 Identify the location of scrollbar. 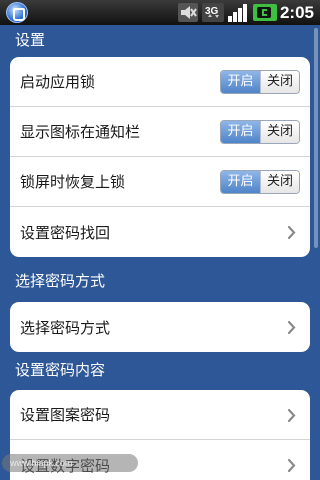
(316, 138).